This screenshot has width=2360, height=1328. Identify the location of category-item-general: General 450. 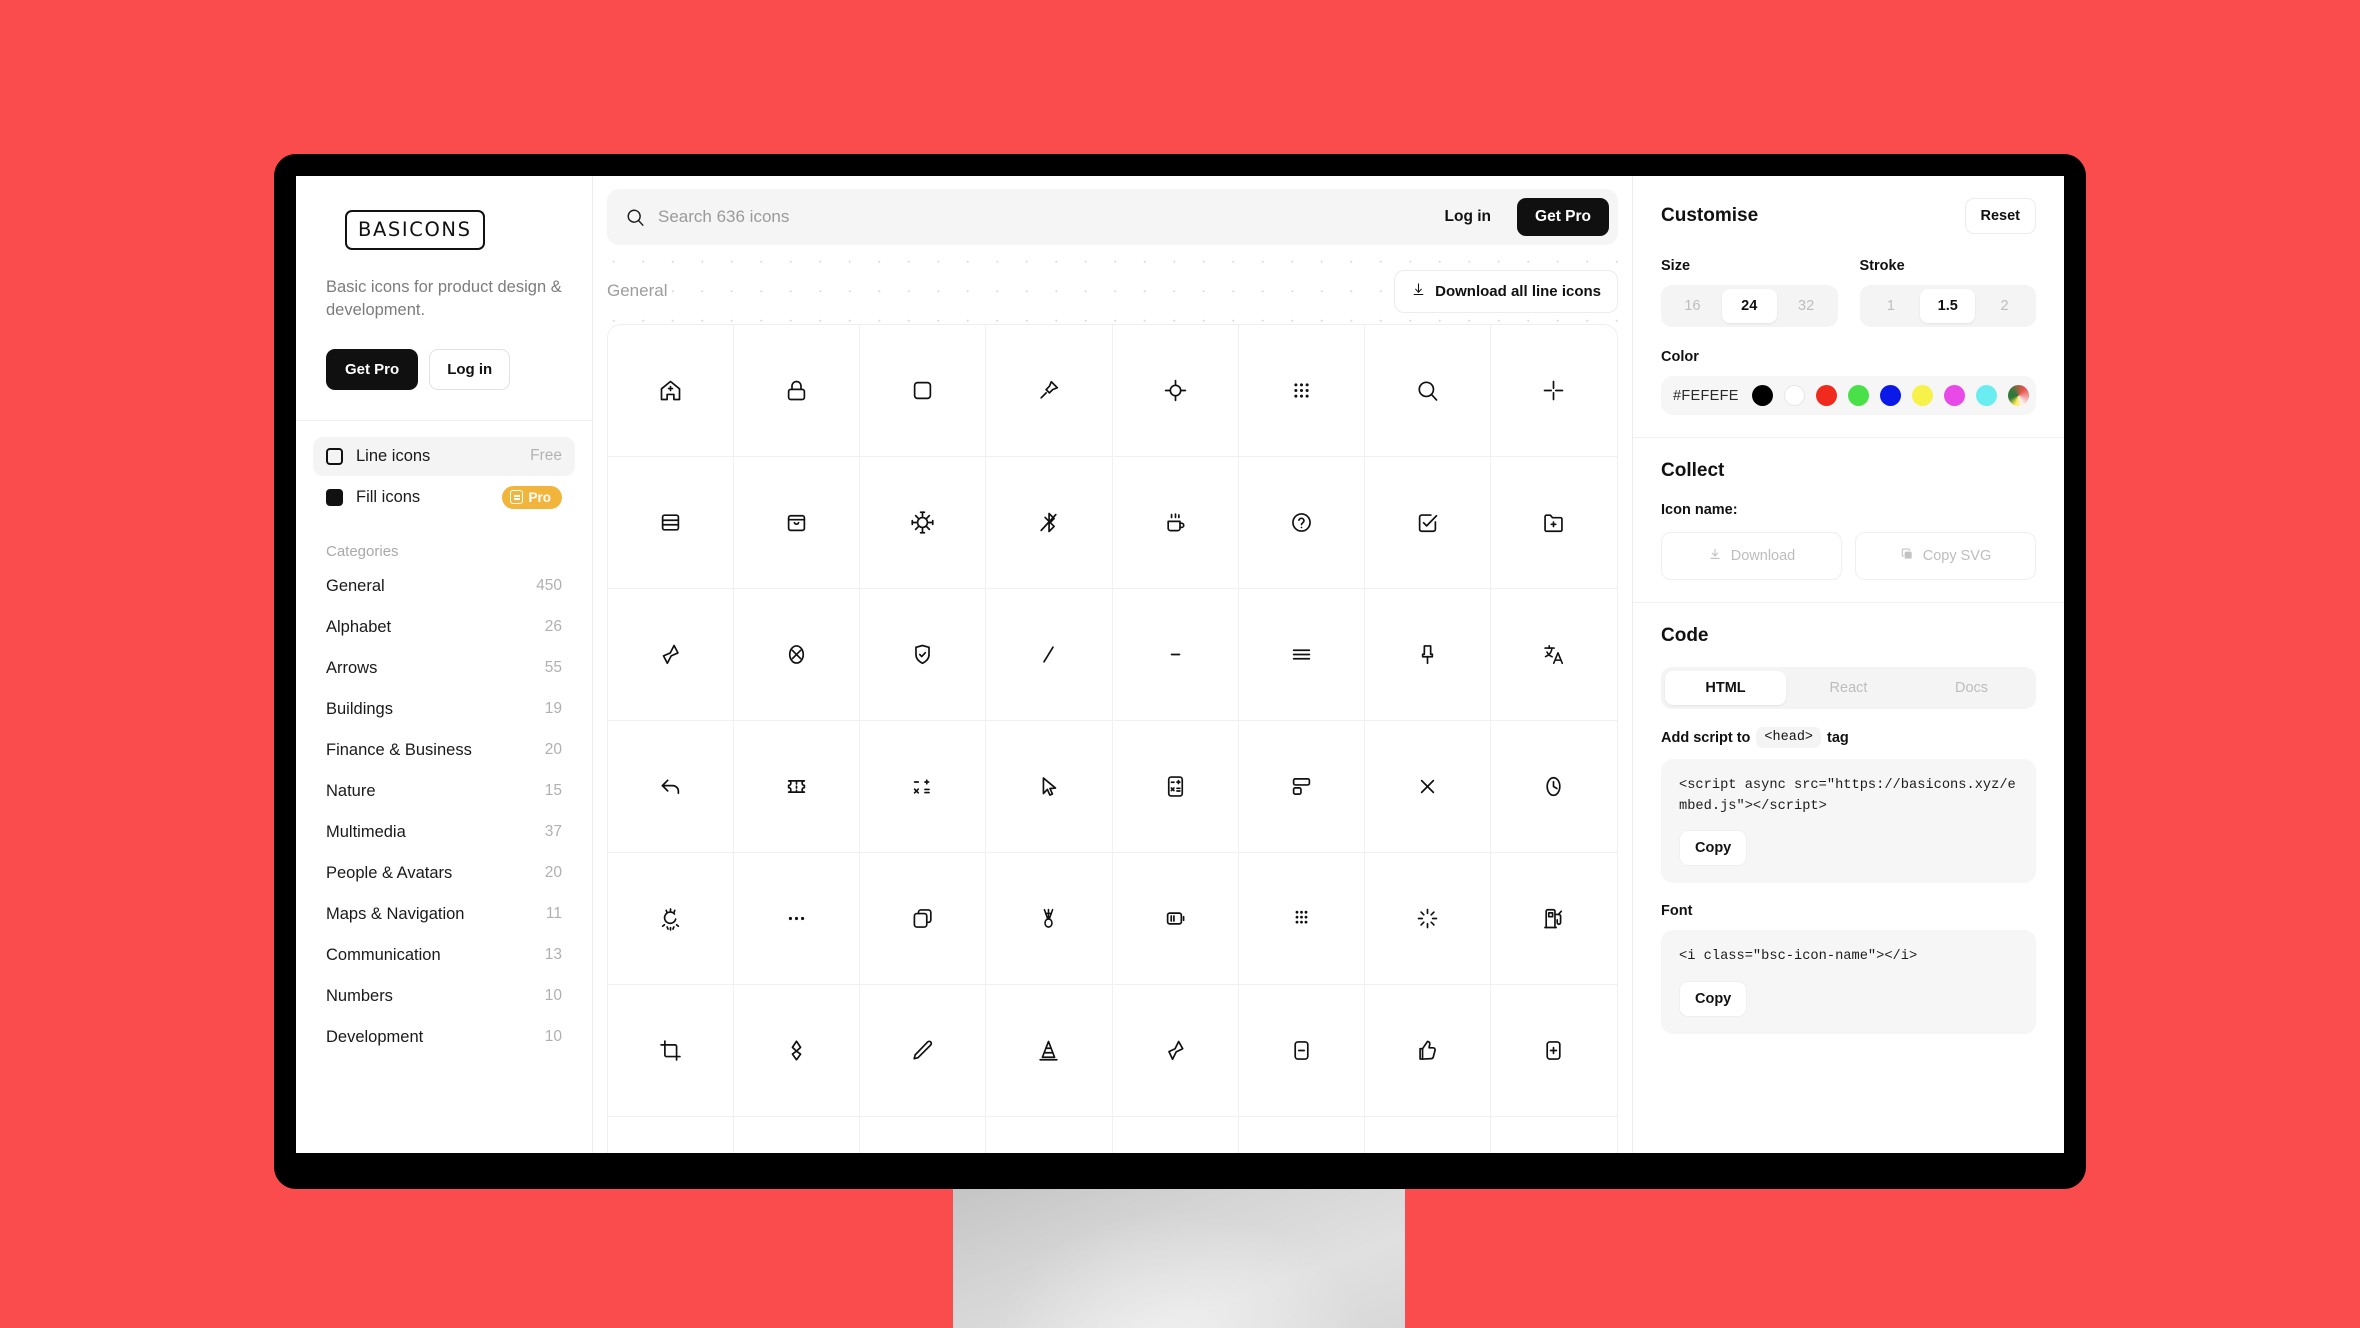
(444, 586).